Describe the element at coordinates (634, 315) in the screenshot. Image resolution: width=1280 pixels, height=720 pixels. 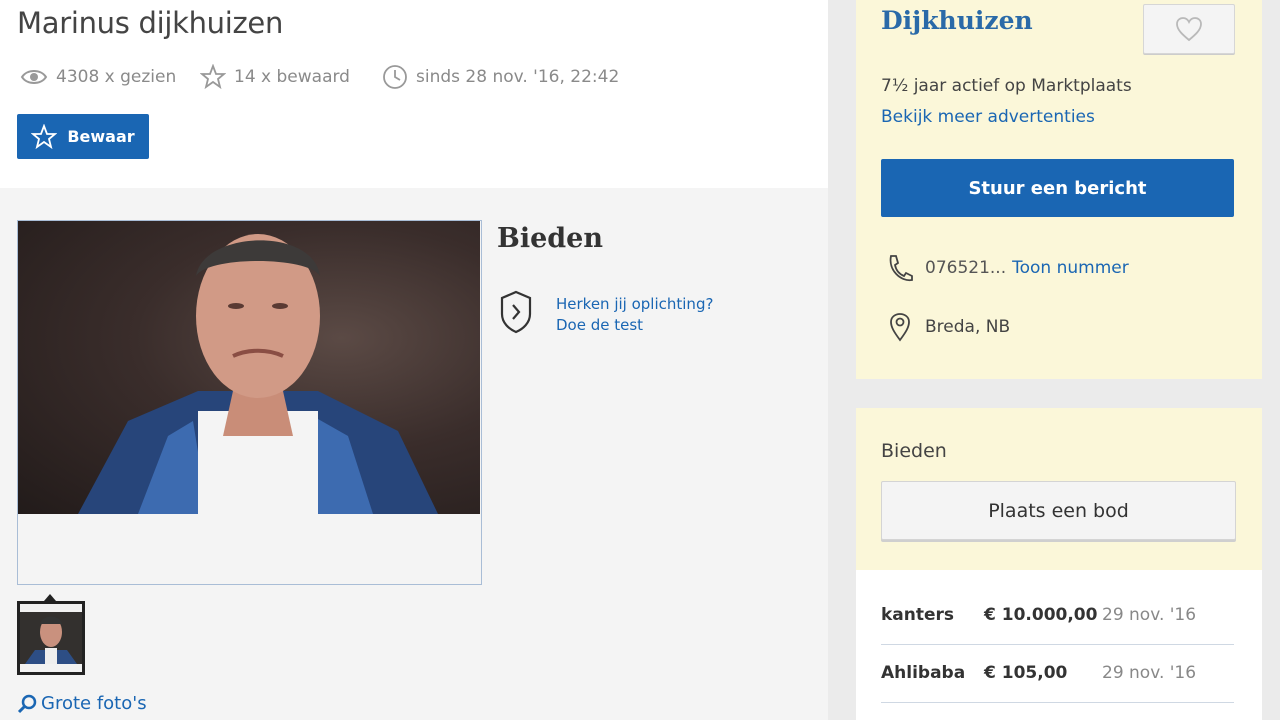
I see `scam-test-link: Herken jij oplichting? Doe de test` at that location.